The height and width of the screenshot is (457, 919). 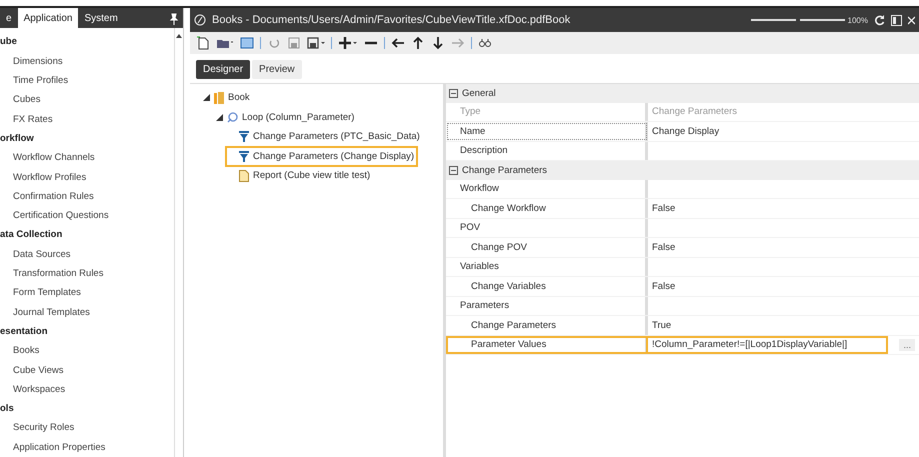 What do you see at coordinates (87, 62) in the screenshot?
I see `sidebar-item: Dimensions` at bounding box center [87, 62].